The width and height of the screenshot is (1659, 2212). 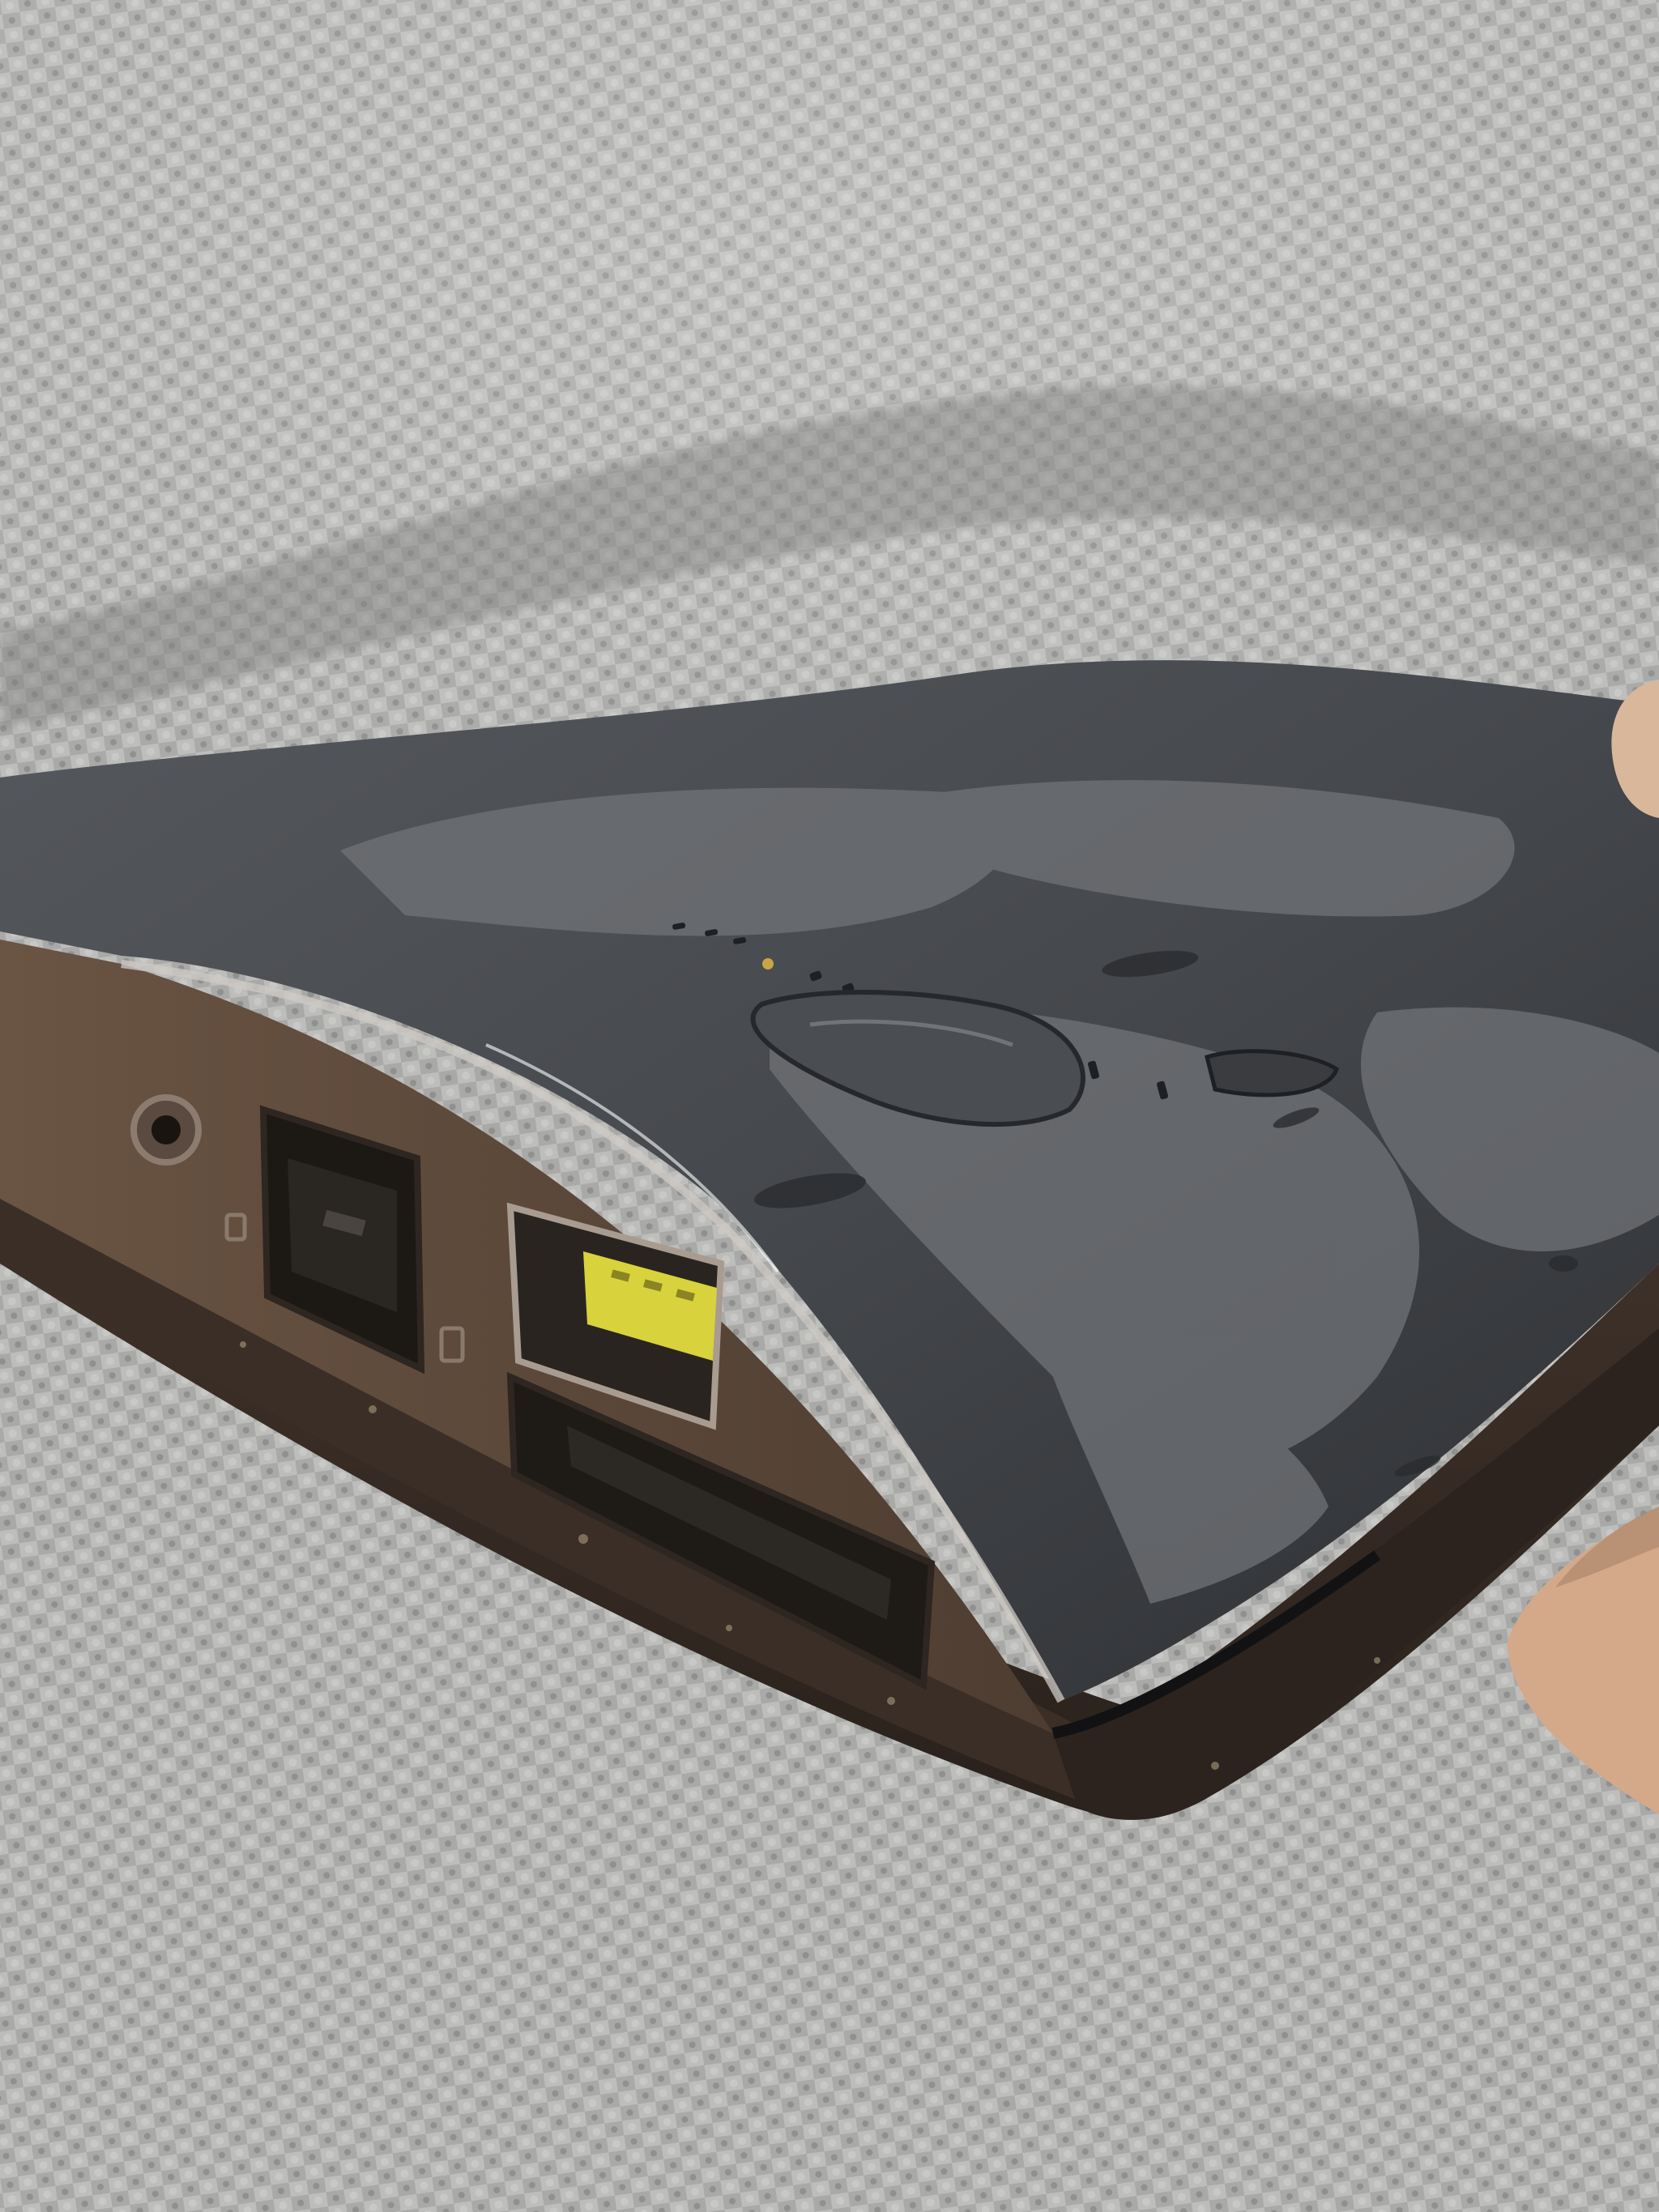 I want to click on audio-jack-icon, so click(x=166, y=1130).